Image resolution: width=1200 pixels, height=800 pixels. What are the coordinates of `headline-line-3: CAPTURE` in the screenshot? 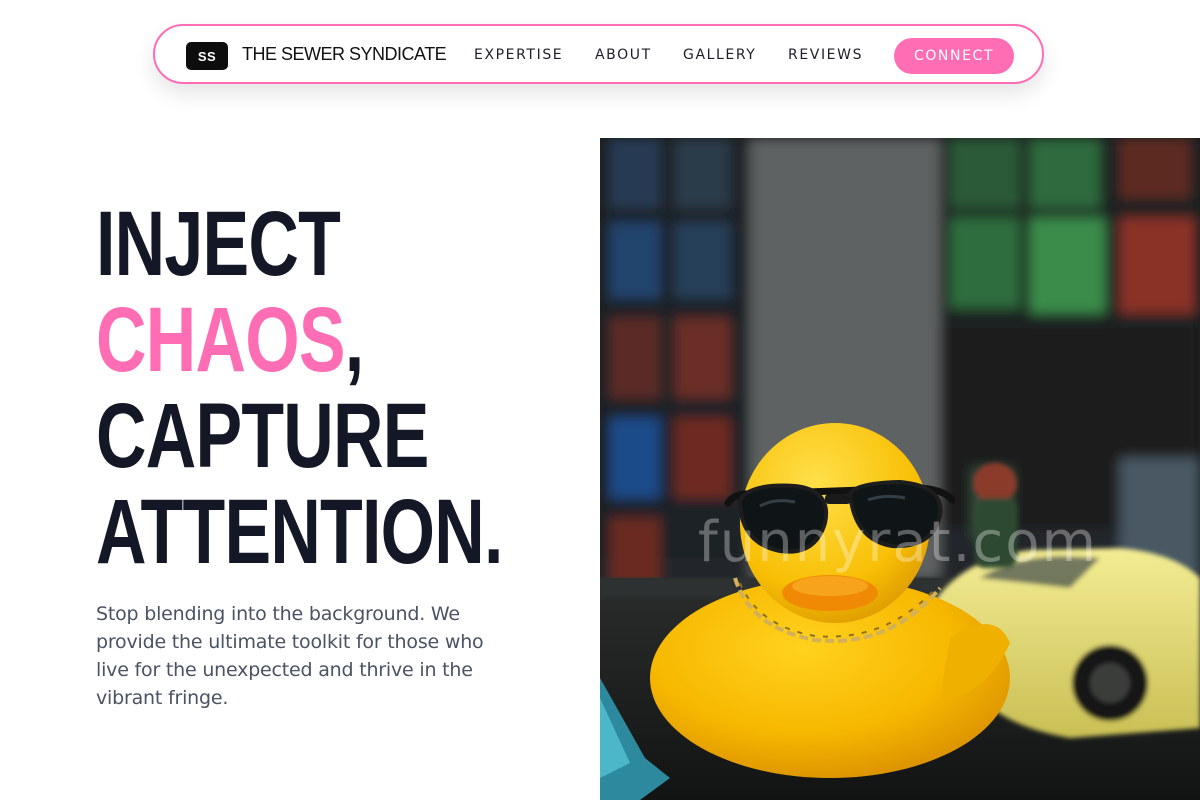 It's located at (262, 436).